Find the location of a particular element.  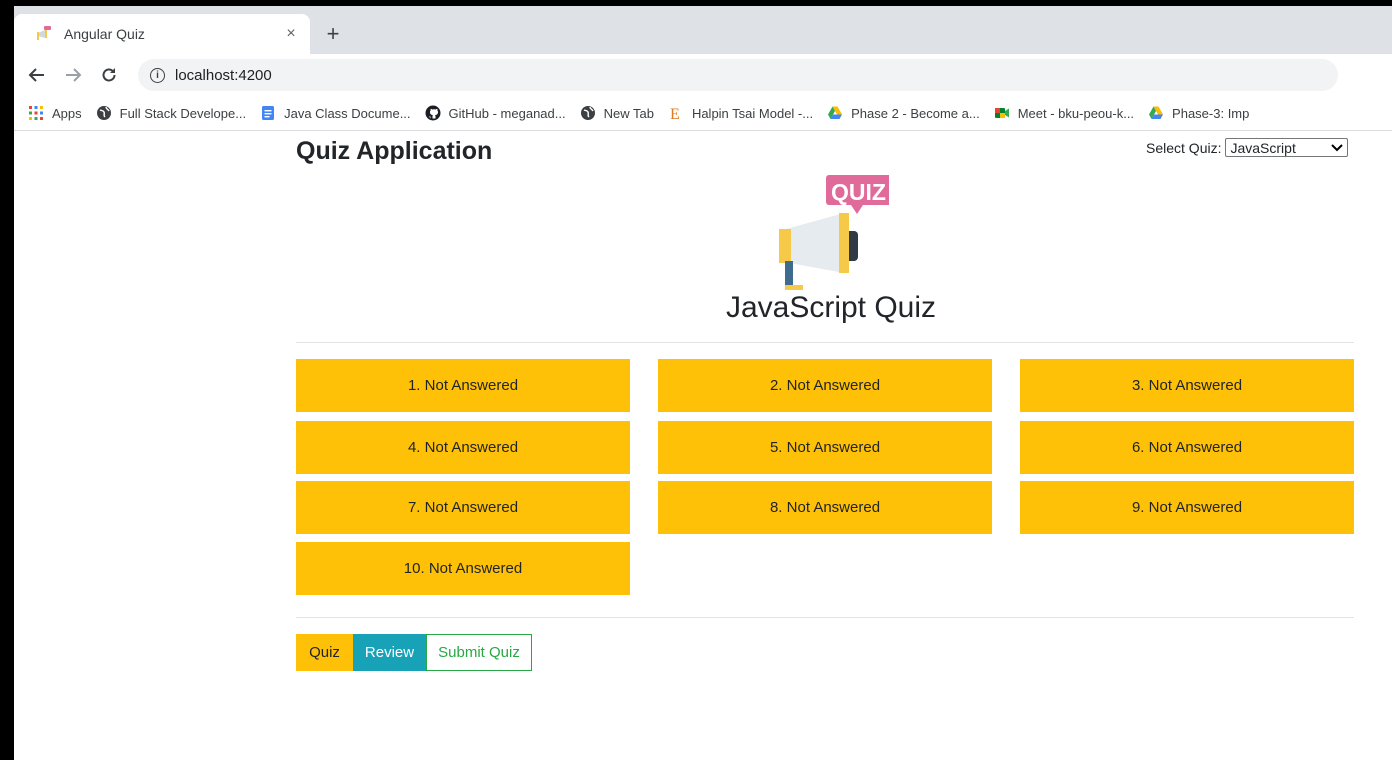

question-button-7: 7. Not Answered is located at coordinates (463, 507).